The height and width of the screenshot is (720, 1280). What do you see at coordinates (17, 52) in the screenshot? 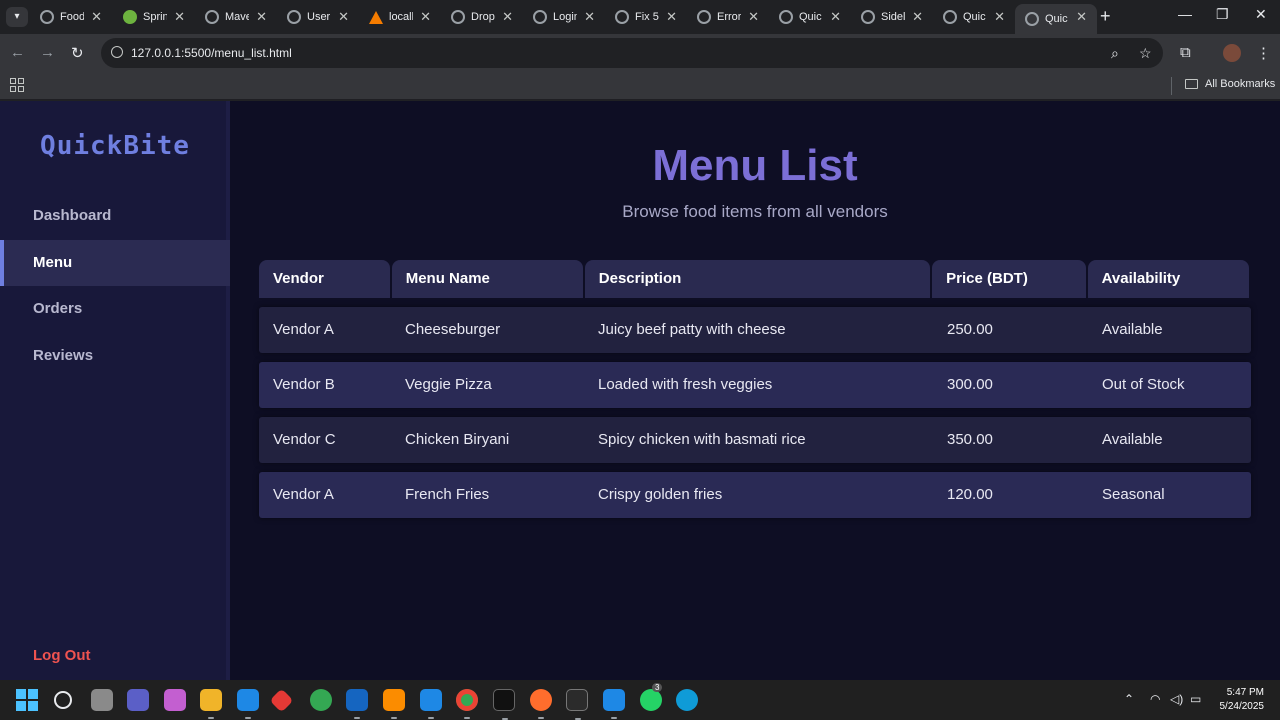
I see `back-icon: ←` at bounding box center [17, 52].